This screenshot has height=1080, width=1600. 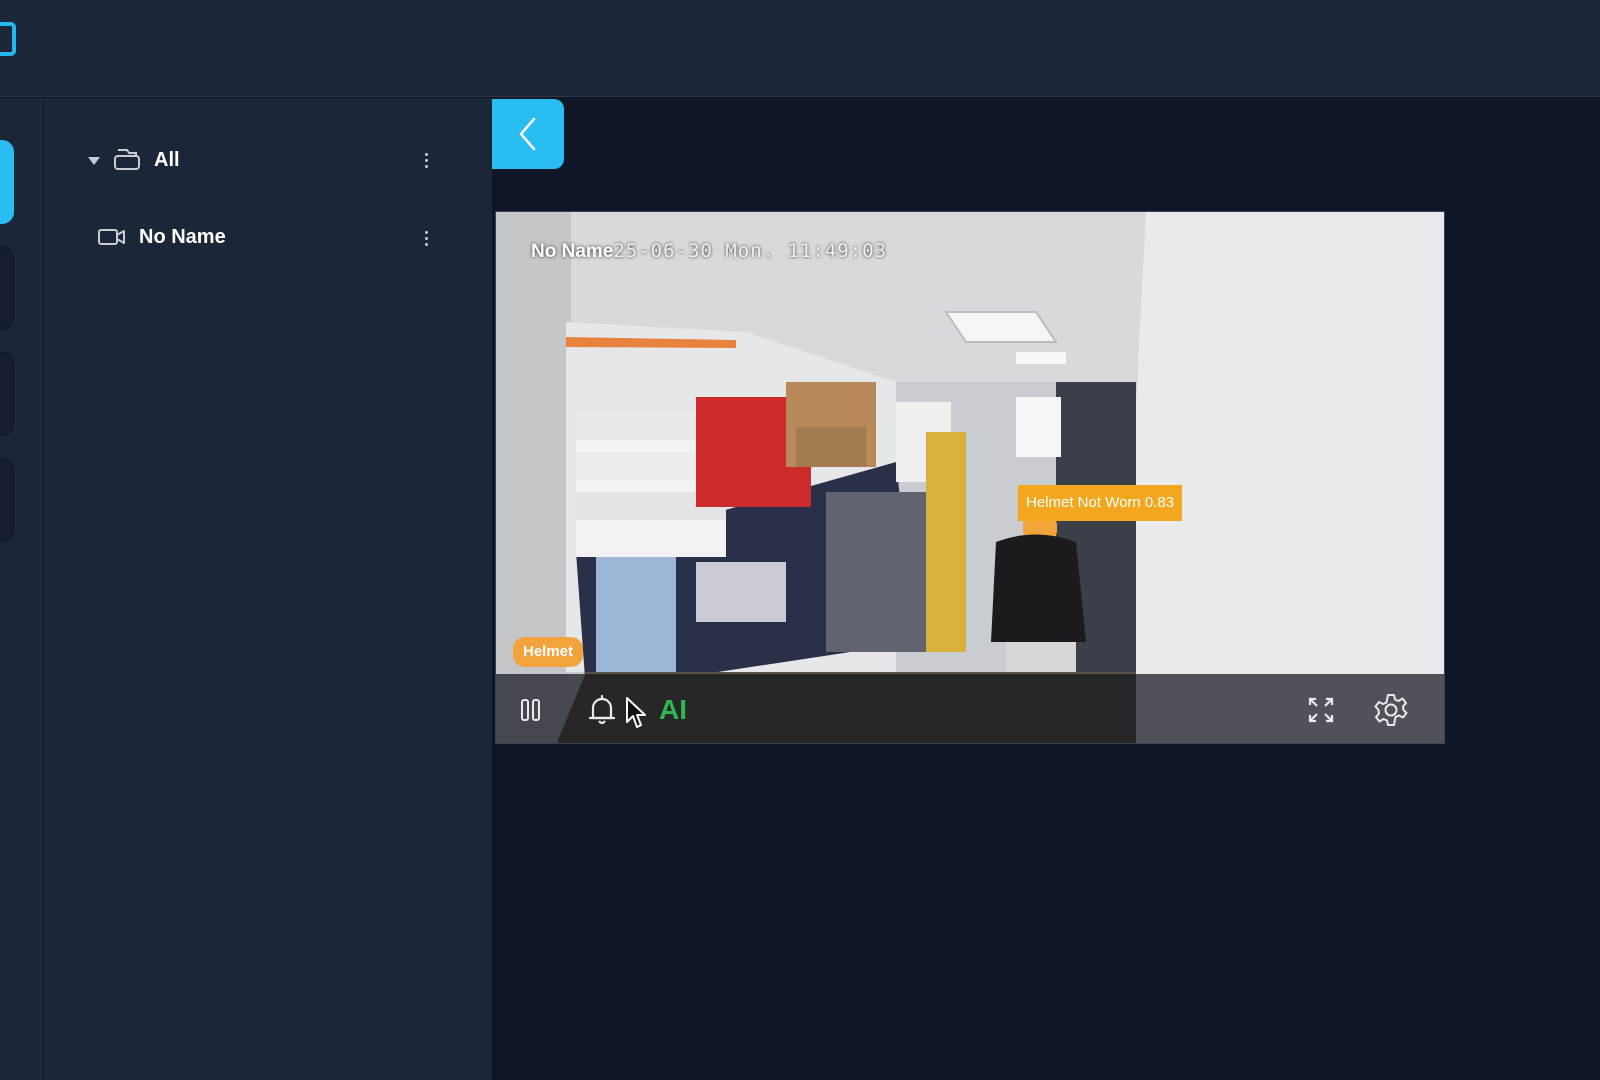 What do you see at coordinates (127, 159) in the screenshot?
I see `folder-icon` at bounding box center [127, 159].